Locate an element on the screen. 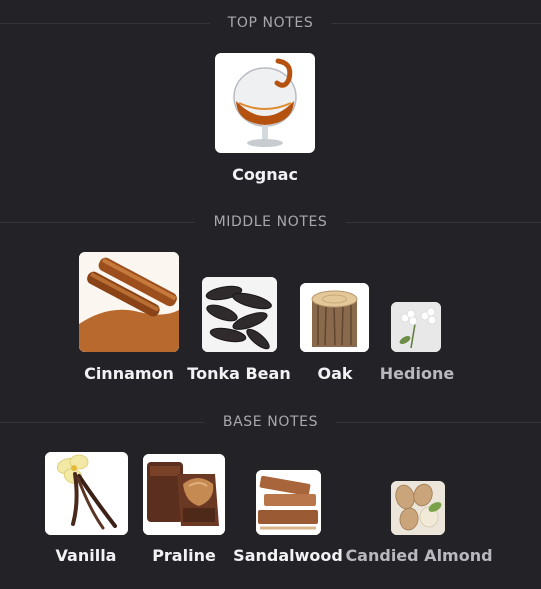 The image size is (541, 589). note-label-cognac: Cognac is located at coordinates (265, 174).